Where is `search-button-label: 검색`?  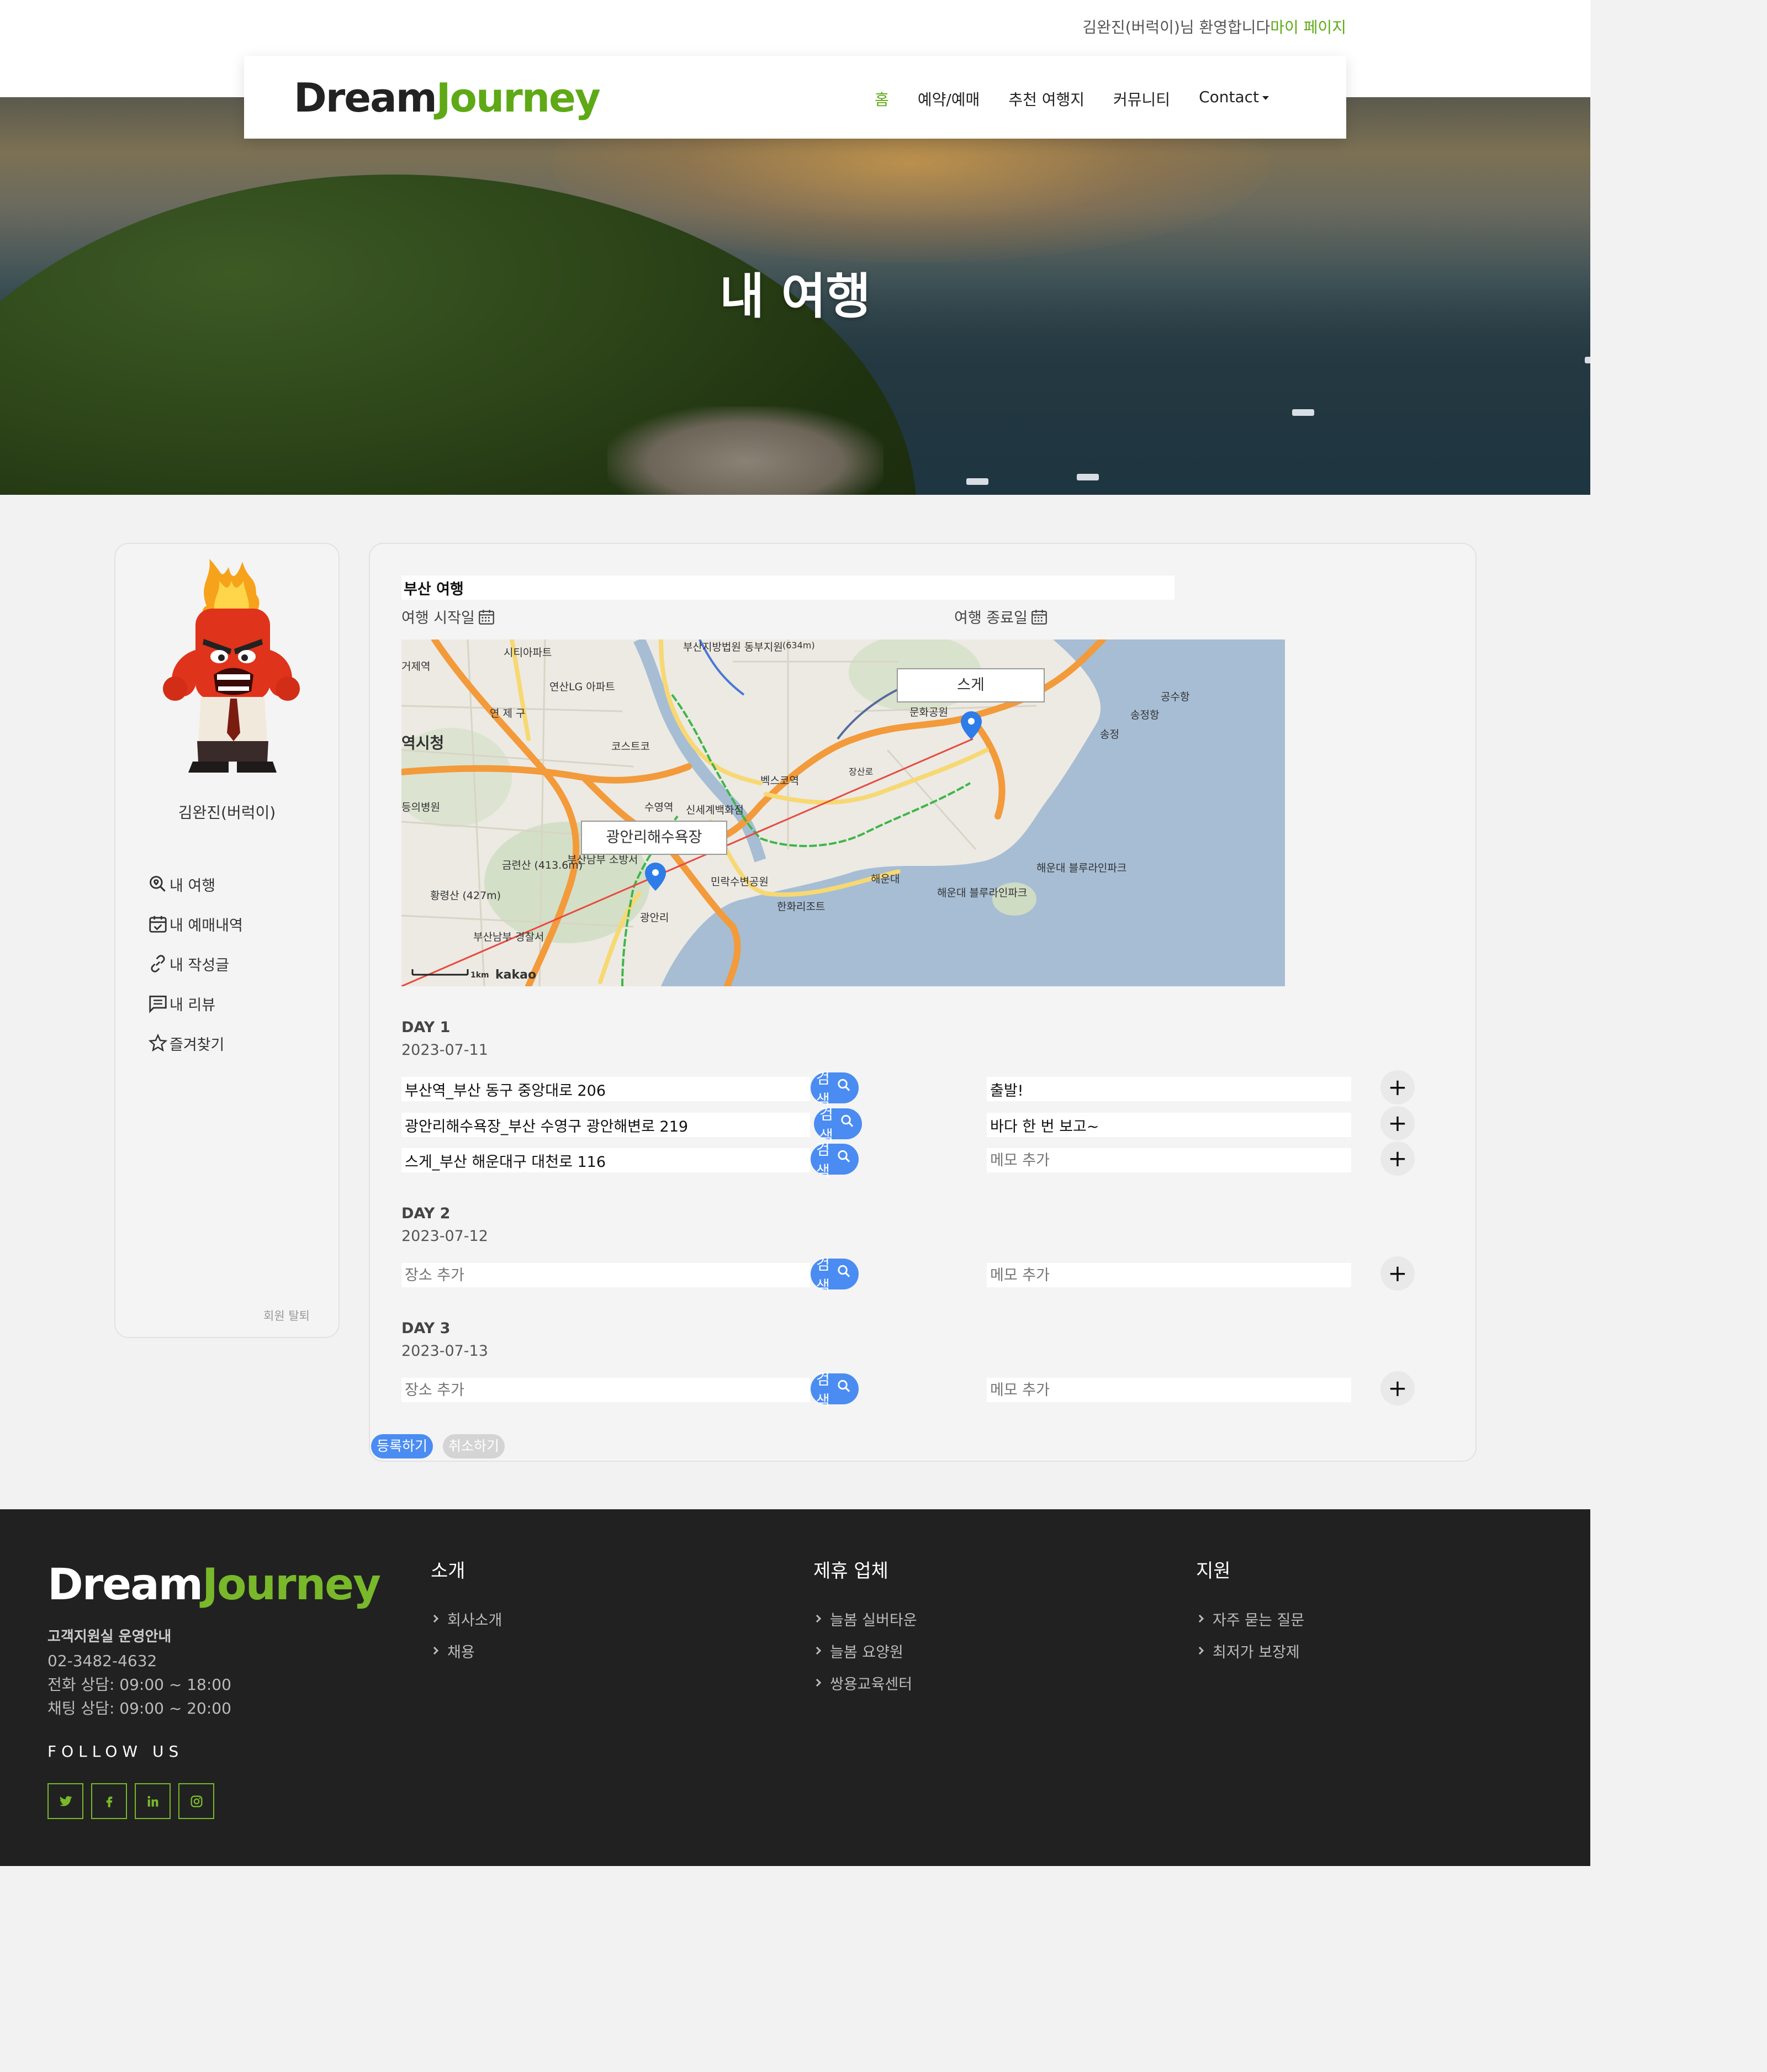
search-button-label: 검색 is located at coordinates (823, 1275).